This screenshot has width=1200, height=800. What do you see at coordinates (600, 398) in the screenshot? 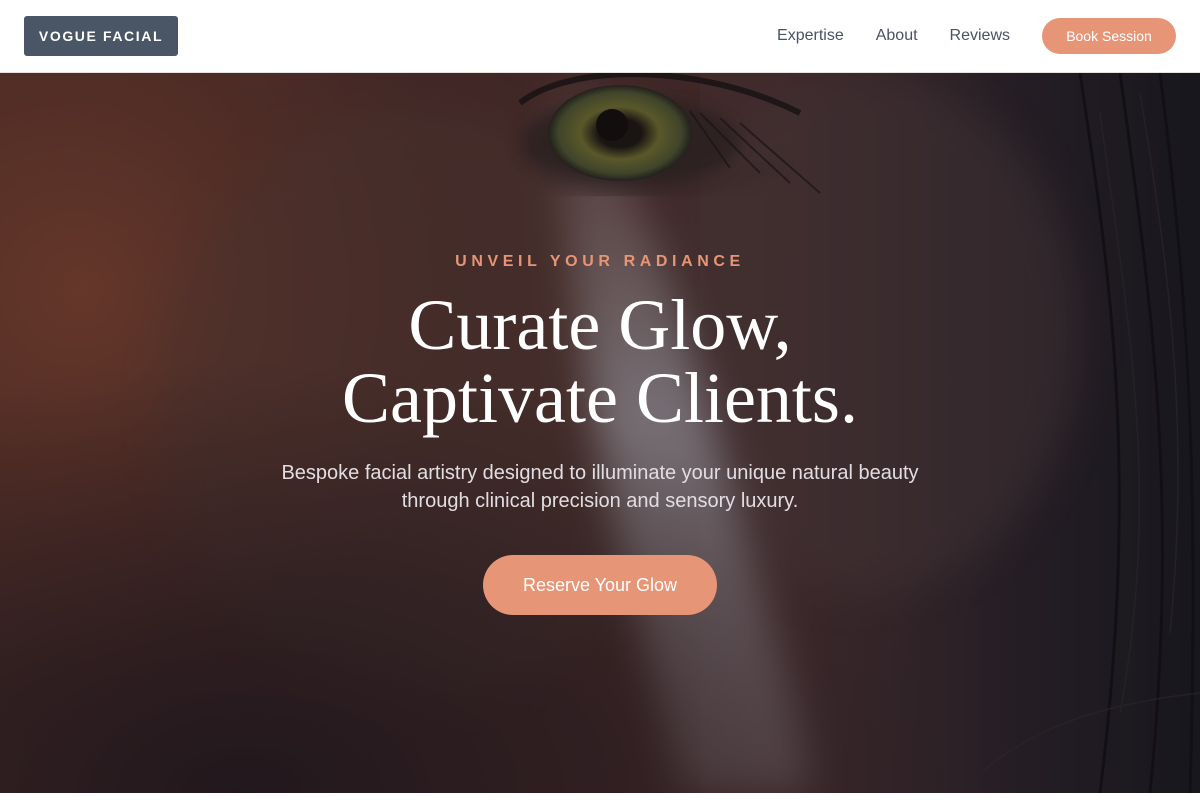
I see `hero-headline-line-2: Captivate Clients.` at bounding box center [600, 398].